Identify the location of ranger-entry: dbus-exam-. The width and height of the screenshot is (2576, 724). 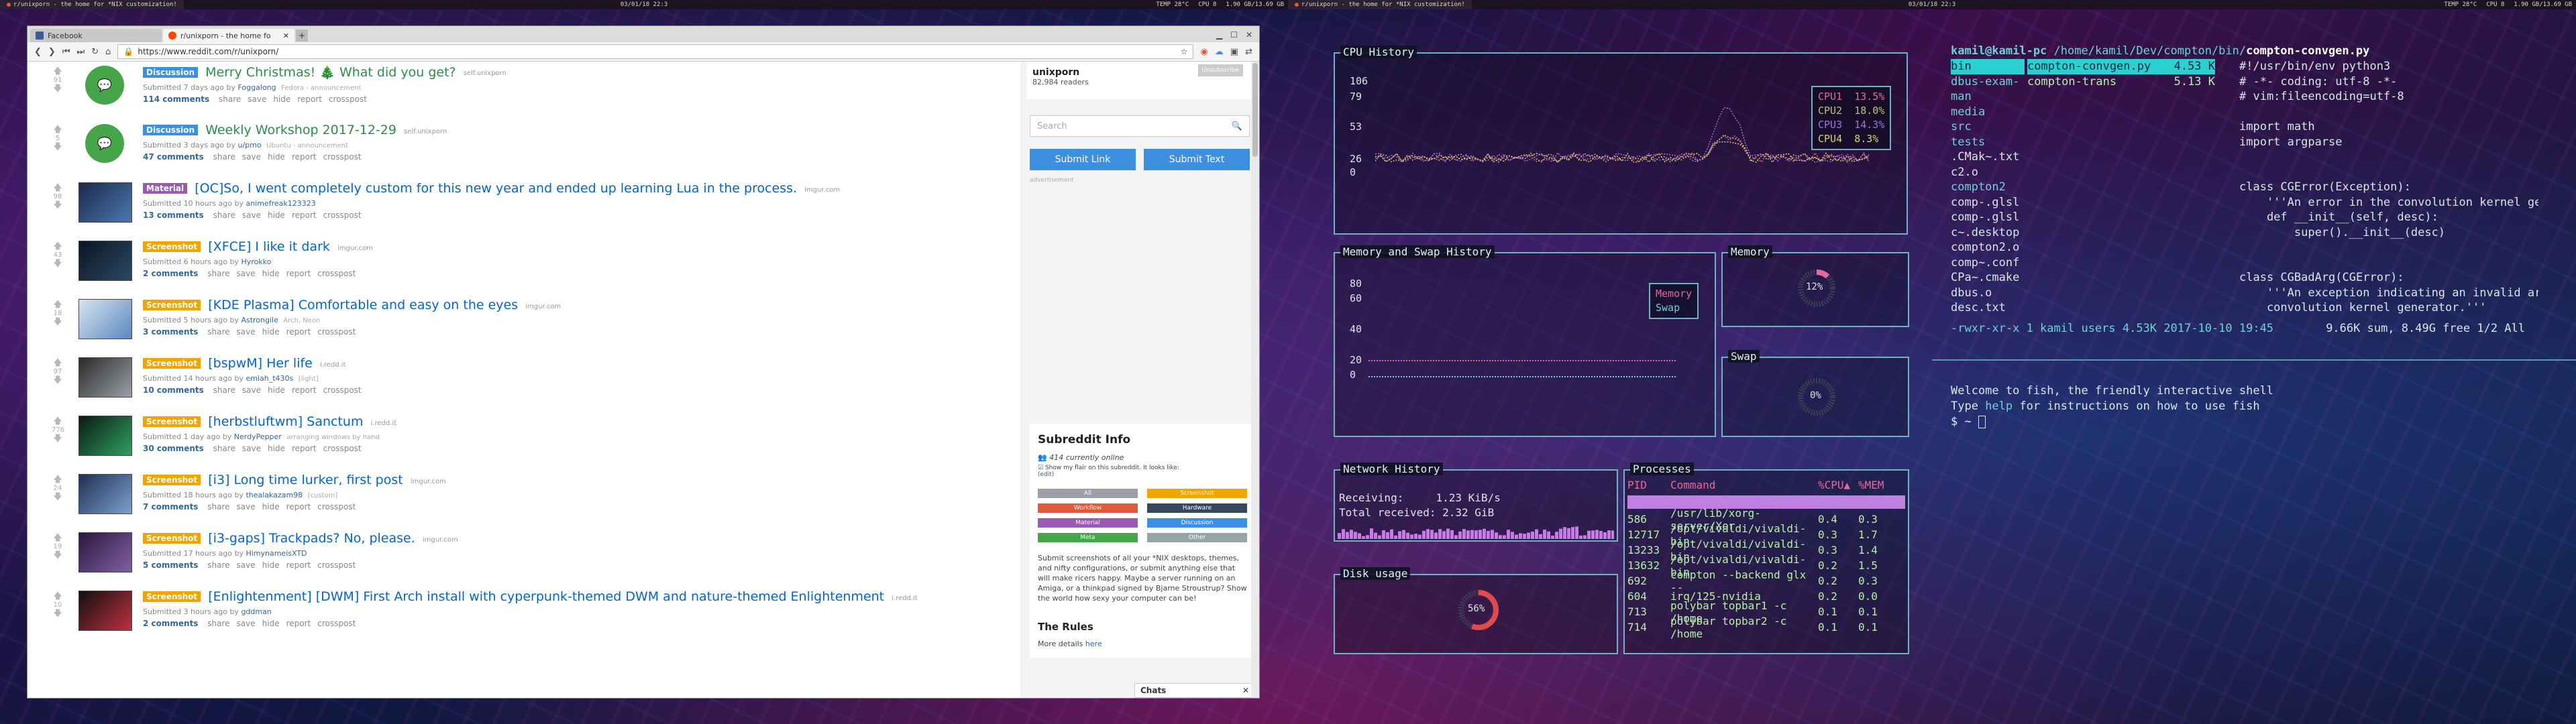
(1988, 82).